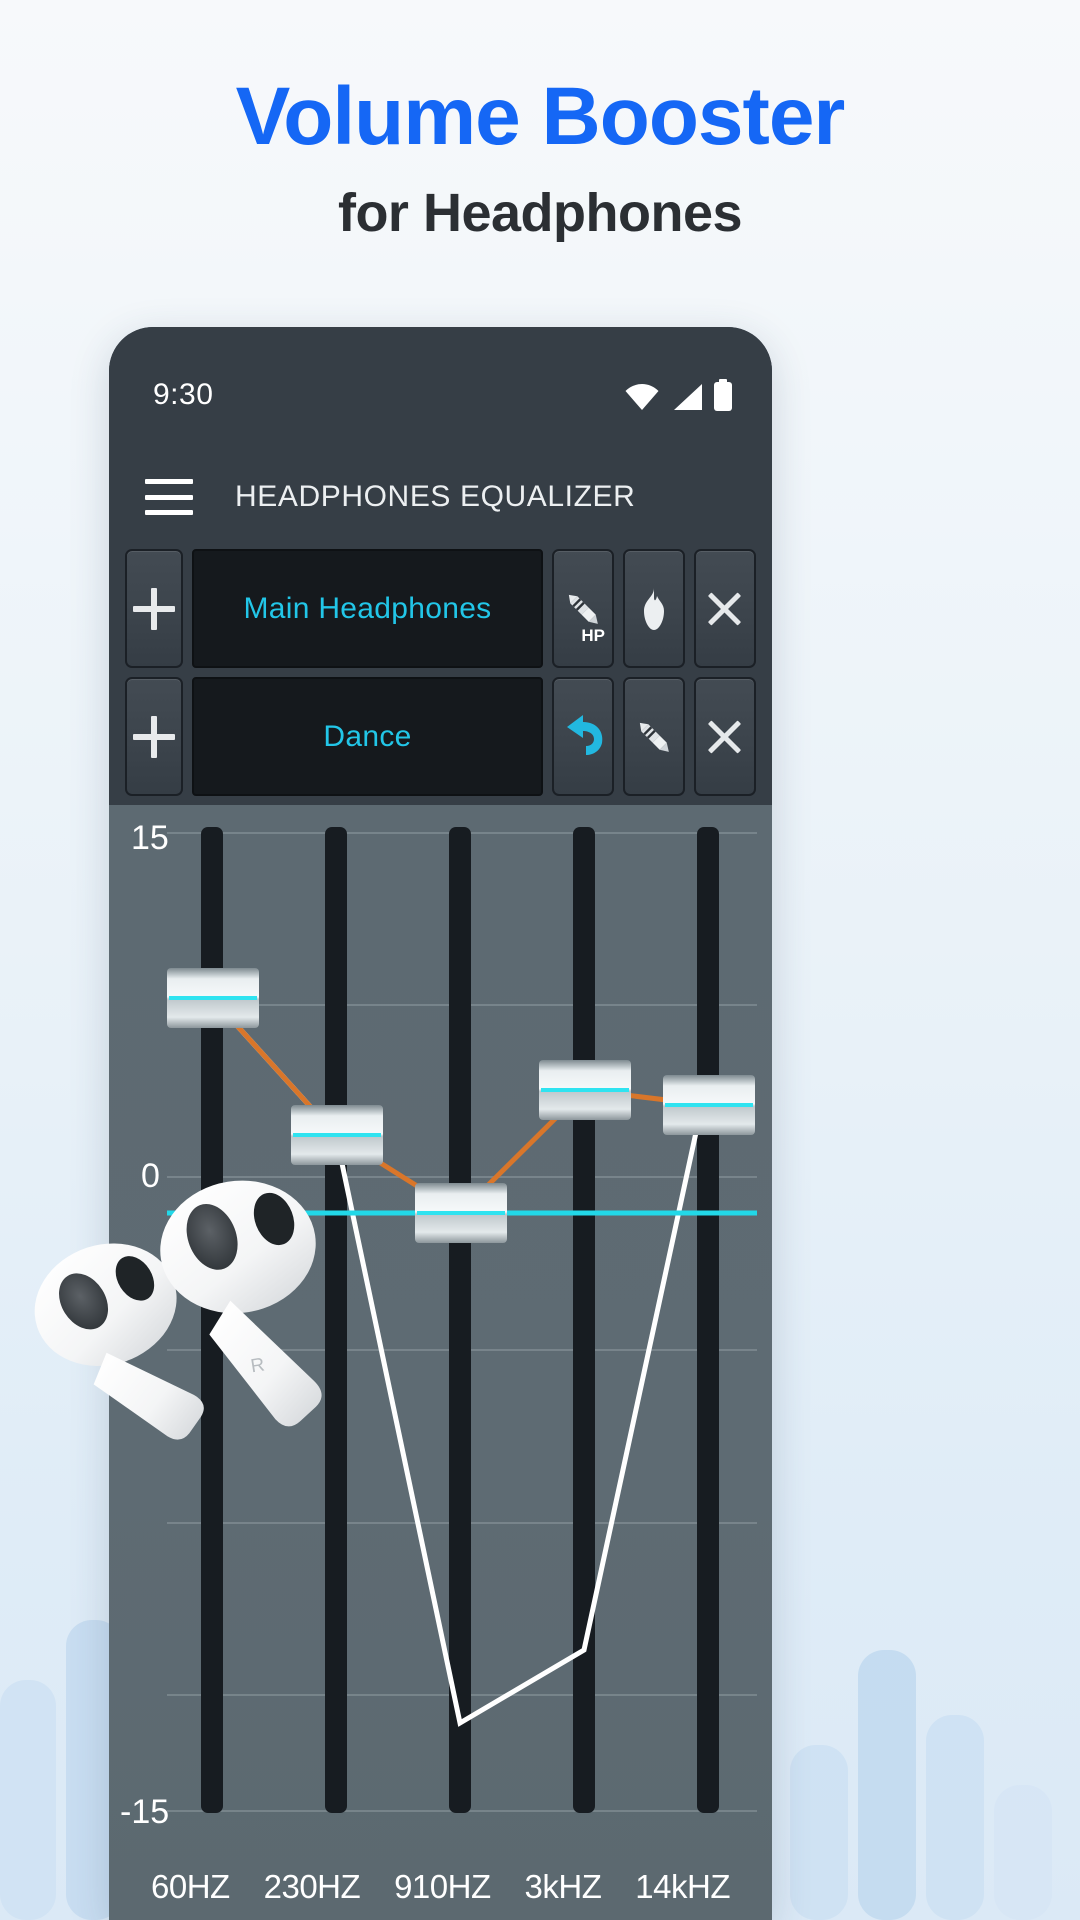  Describe the element at coordinates (178, 1310) in the screenshot. I see `earbuds-image: R` at that location.